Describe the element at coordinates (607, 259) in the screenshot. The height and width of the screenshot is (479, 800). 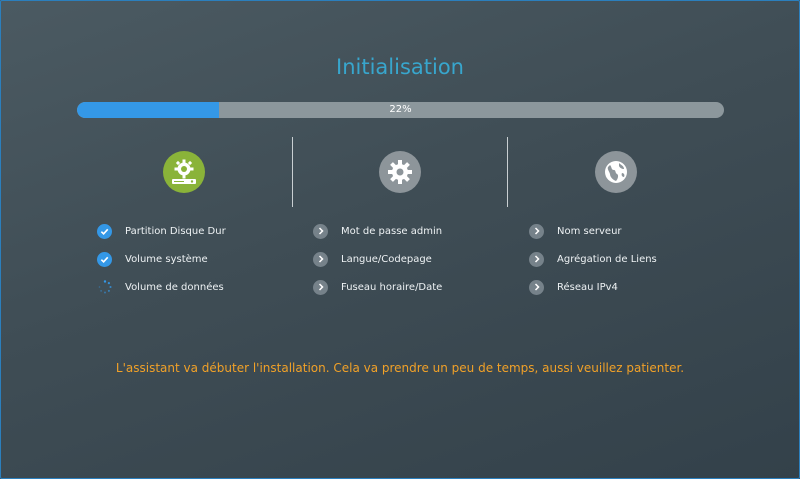
I see `step-label: Agrégation de Liens` at that location.